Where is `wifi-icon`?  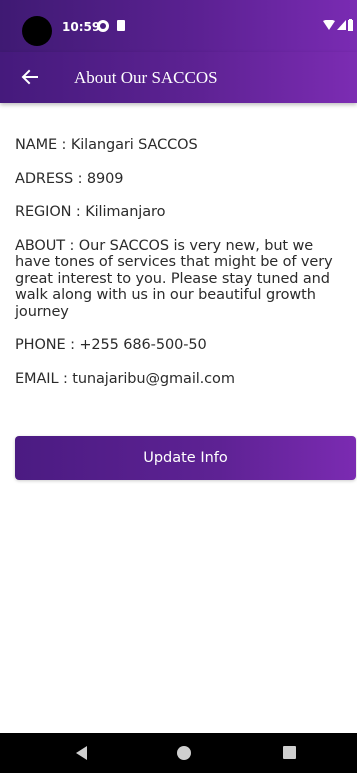 wifi-icon is located at coordinates (329, 25).